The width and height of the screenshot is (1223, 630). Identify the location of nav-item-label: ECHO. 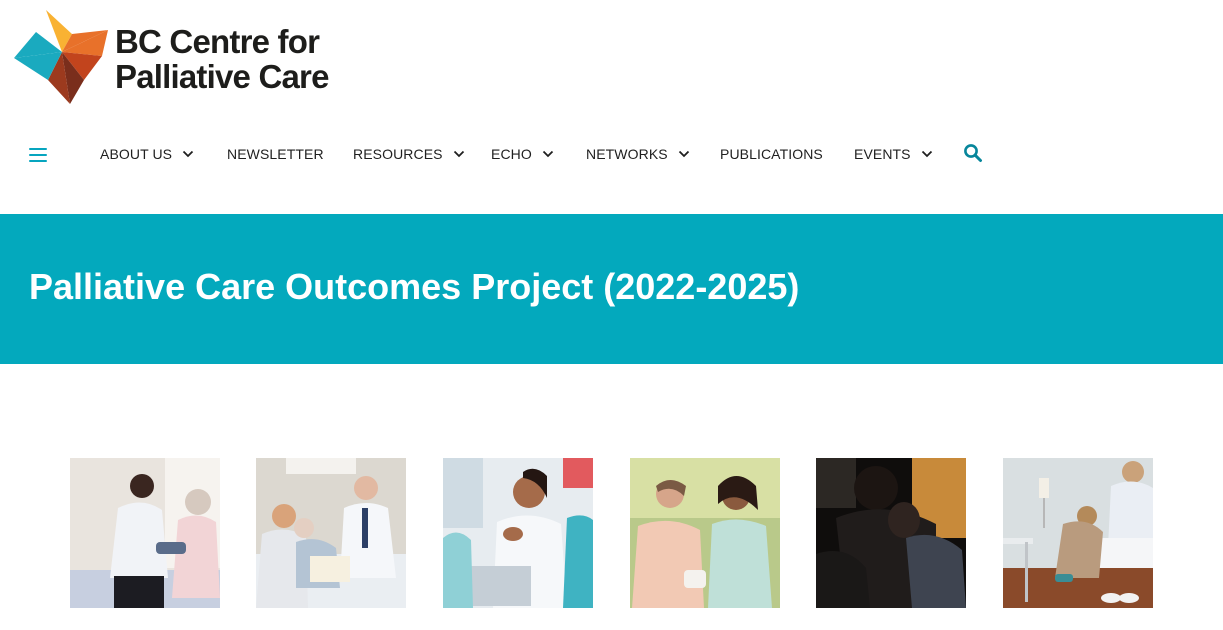
(511, 154).